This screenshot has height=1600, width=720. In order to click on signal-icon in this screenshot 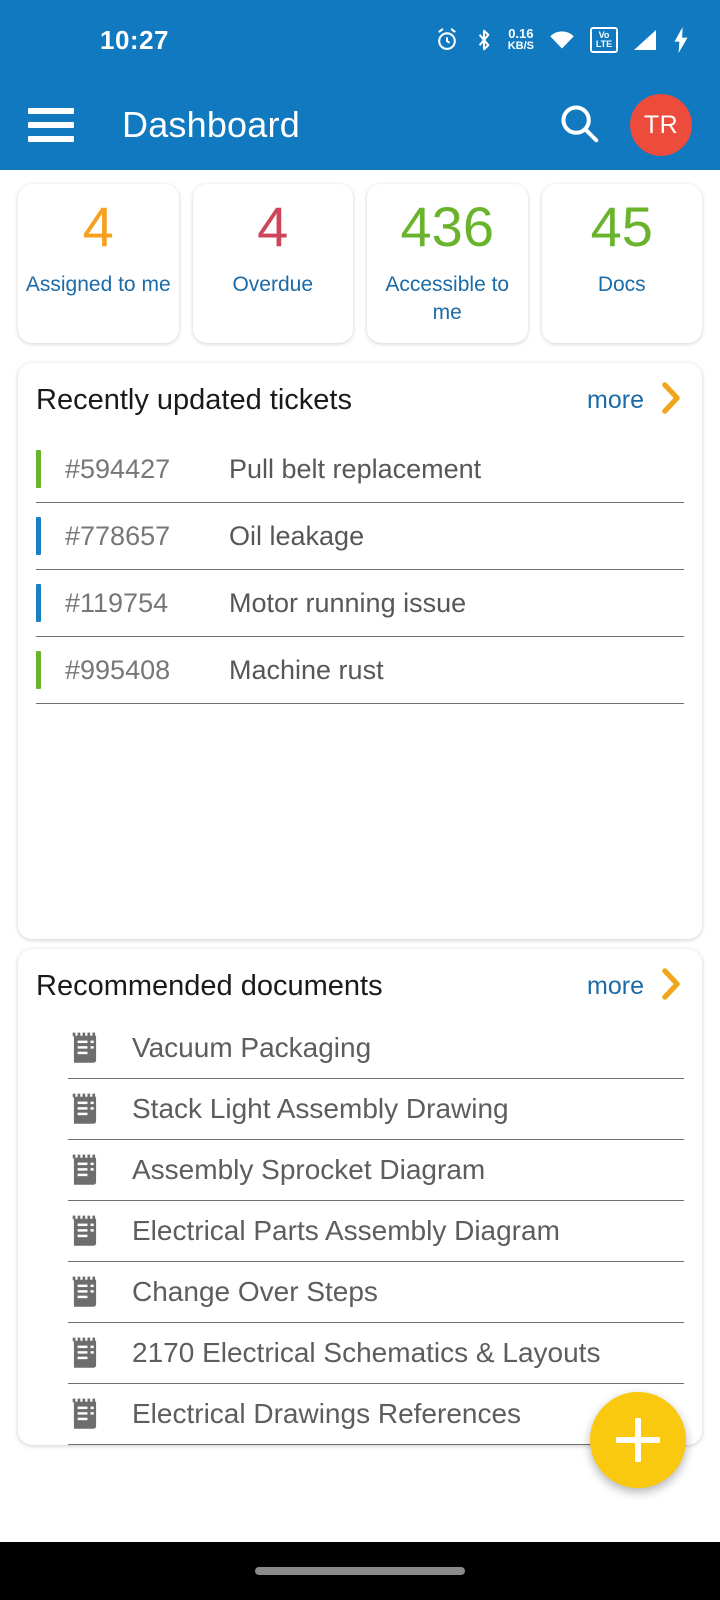, I will do `click(645, 40)`.